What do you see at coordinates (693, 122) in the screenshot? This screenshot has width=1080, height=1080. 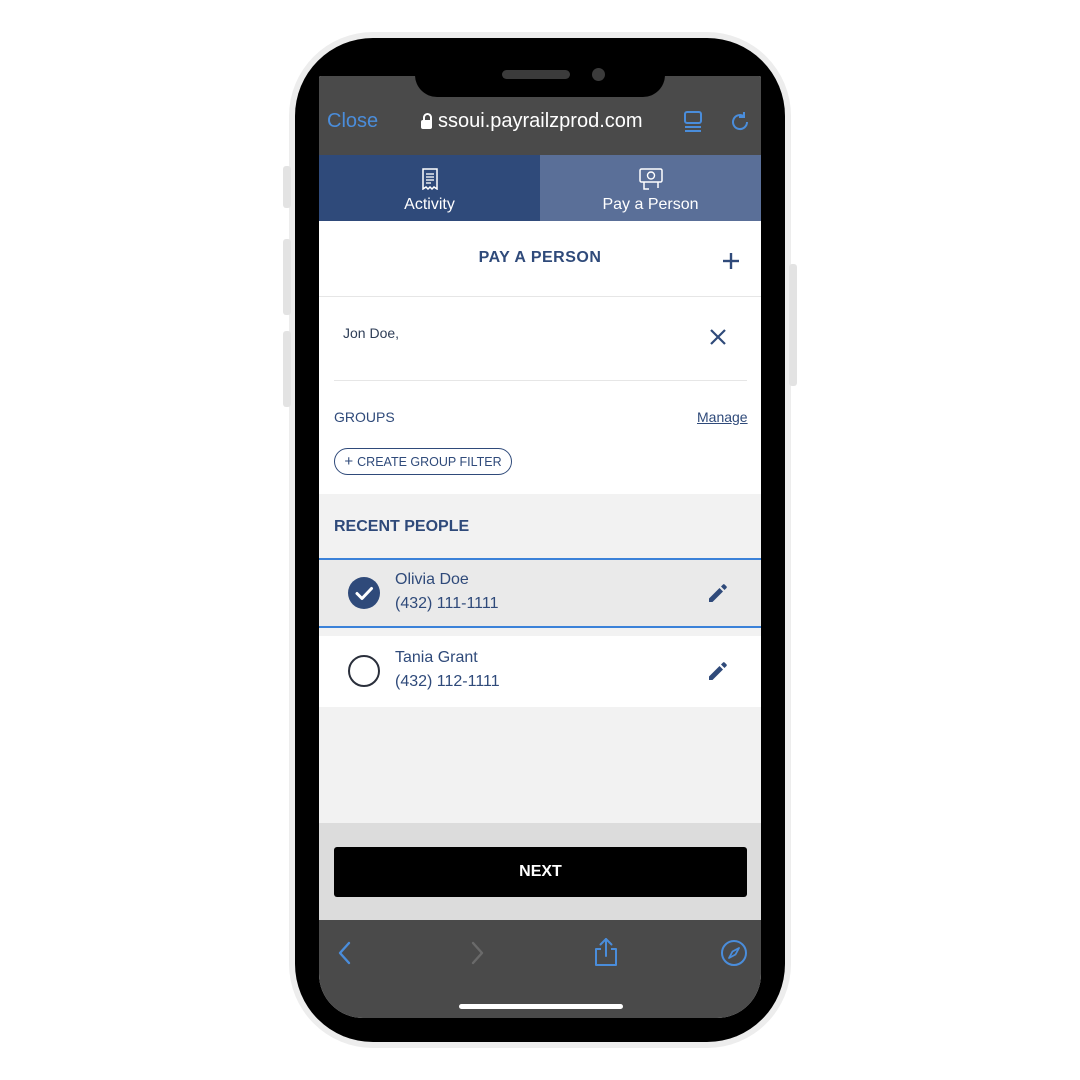 I see `reader-icon` at bounding box center [693, 122].